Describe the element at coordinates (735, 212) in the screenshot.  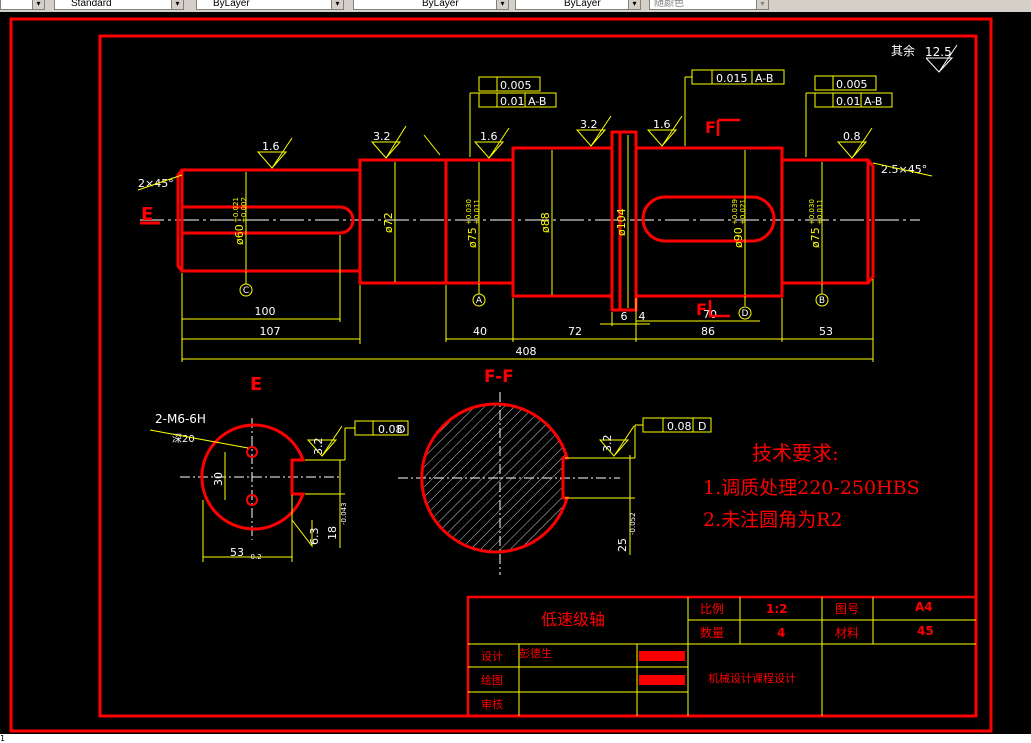
I see `dia-90-tol-up: +0.039` at that location.